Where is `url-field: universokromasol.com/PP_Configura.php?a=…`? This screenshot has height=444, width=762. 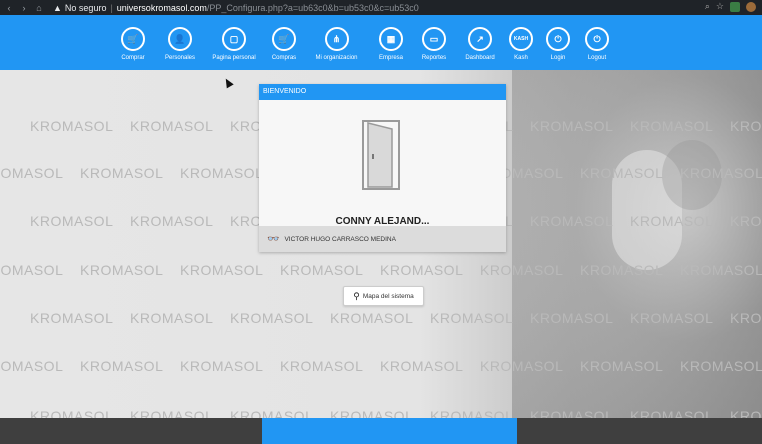
url-field: universokromasol.com/PP_Configura.php?a=… is located at coordinates (268, 8).